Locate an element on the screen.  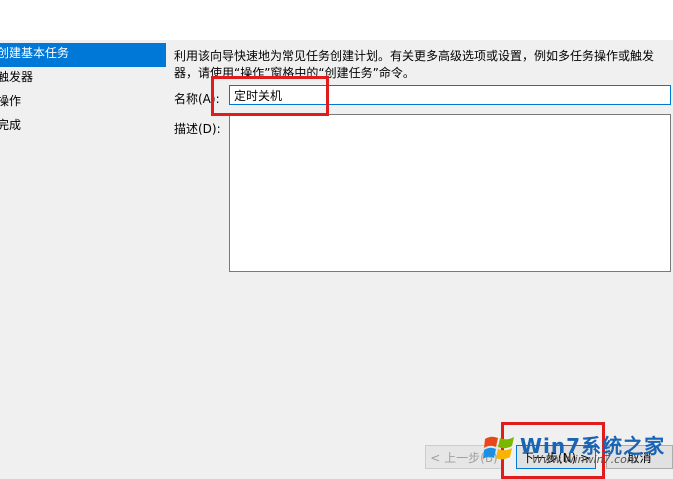
name-label: 名称(A): is located at coordinates (197, 99).